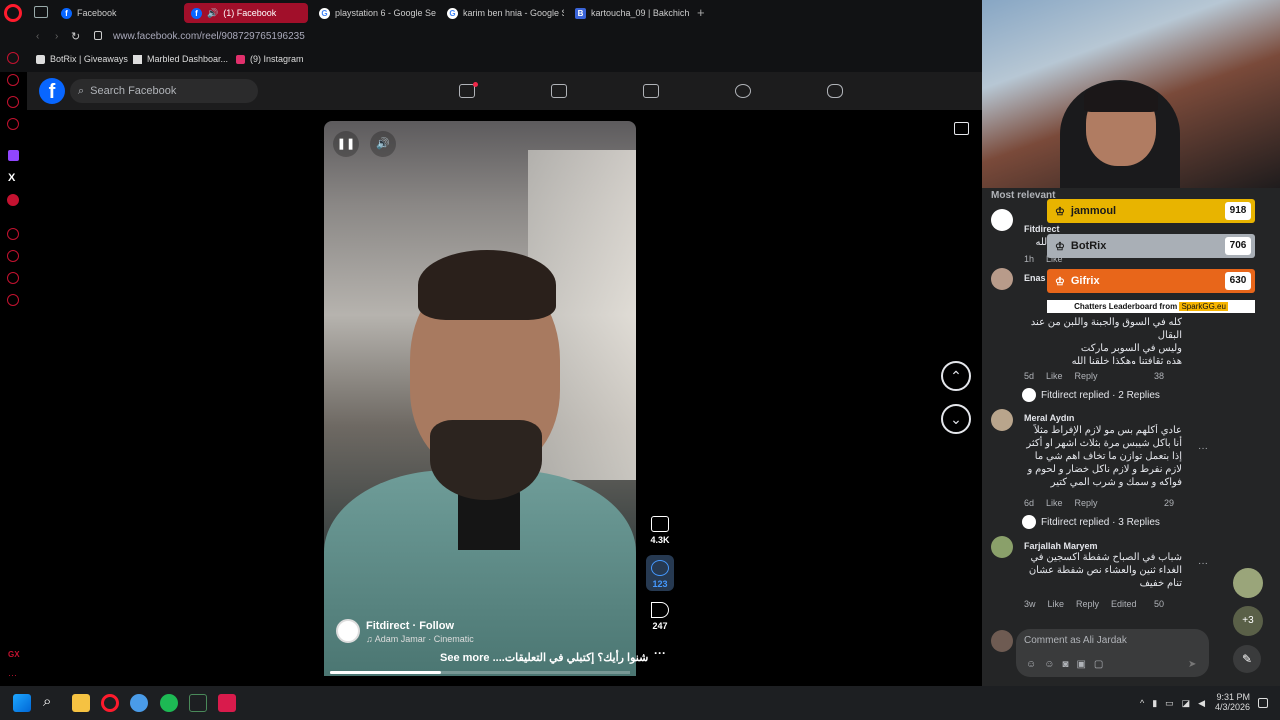 The height and width of the screenshot is (720, 1280). I want to click on contact-avatar, so click(1248, 583).